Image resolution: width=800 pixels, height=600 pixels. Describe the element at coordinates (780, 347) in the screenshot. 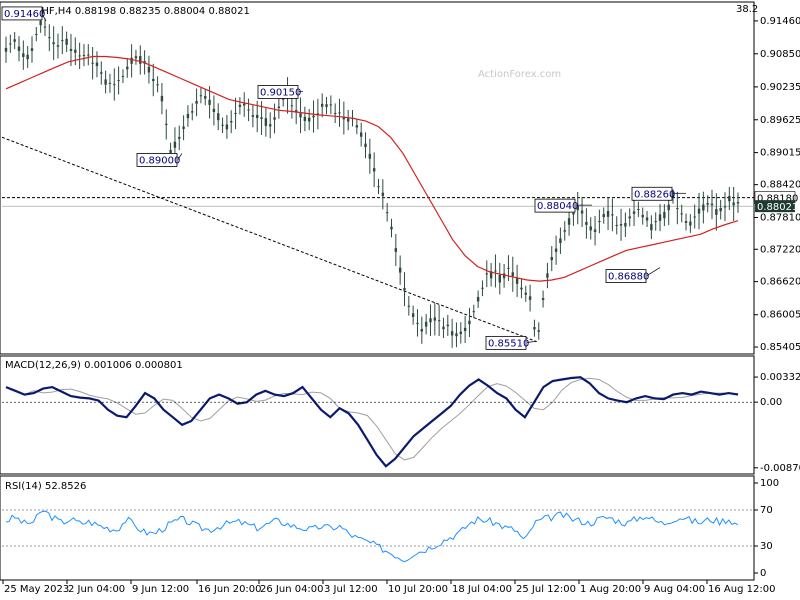

I see `price-tick-label: 0.85405` at that location.